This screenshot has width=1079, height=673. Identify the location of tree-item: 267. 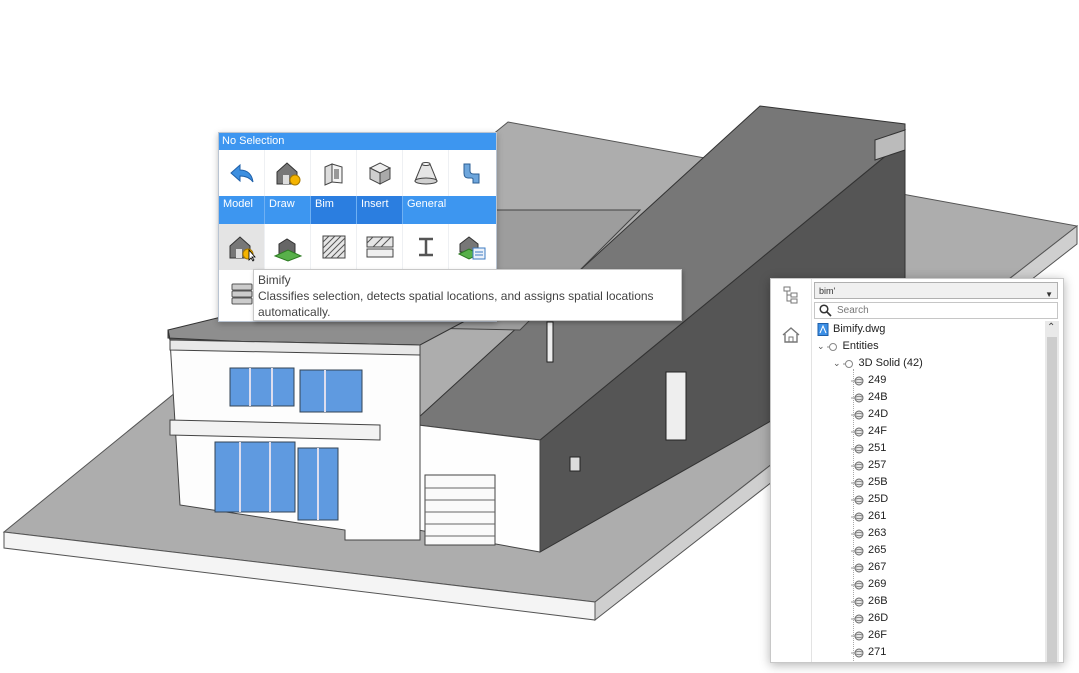
(868, 567).